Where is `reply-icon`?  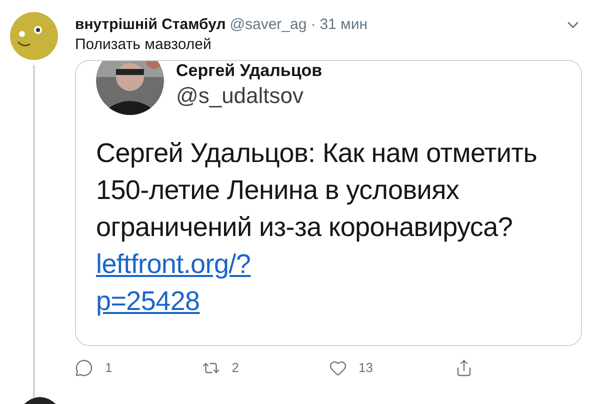 reply-icon is located at coordinates (84, 367).